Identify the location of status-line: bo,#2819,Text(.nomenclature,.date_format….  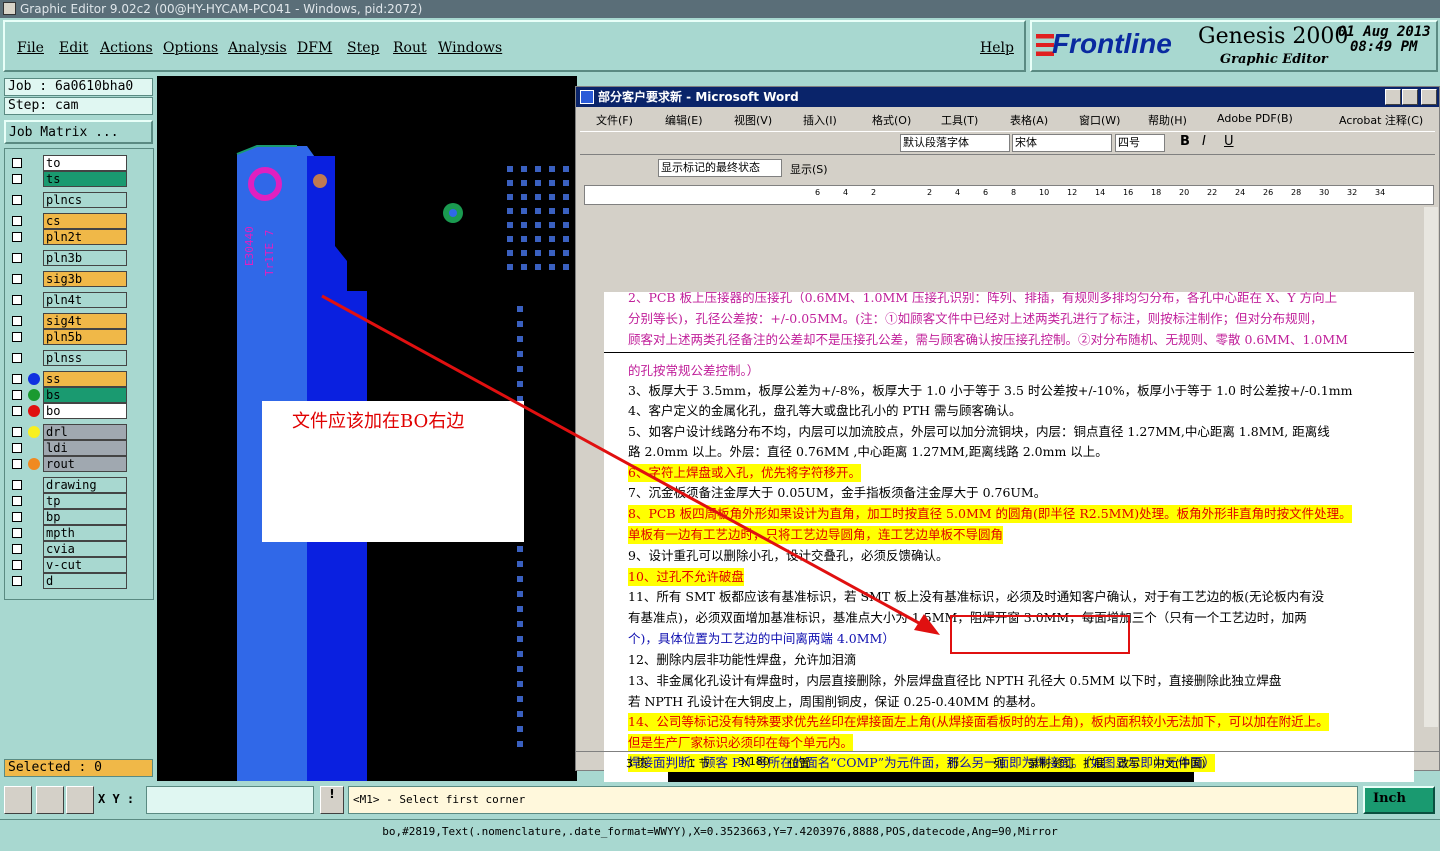
(720, 831).